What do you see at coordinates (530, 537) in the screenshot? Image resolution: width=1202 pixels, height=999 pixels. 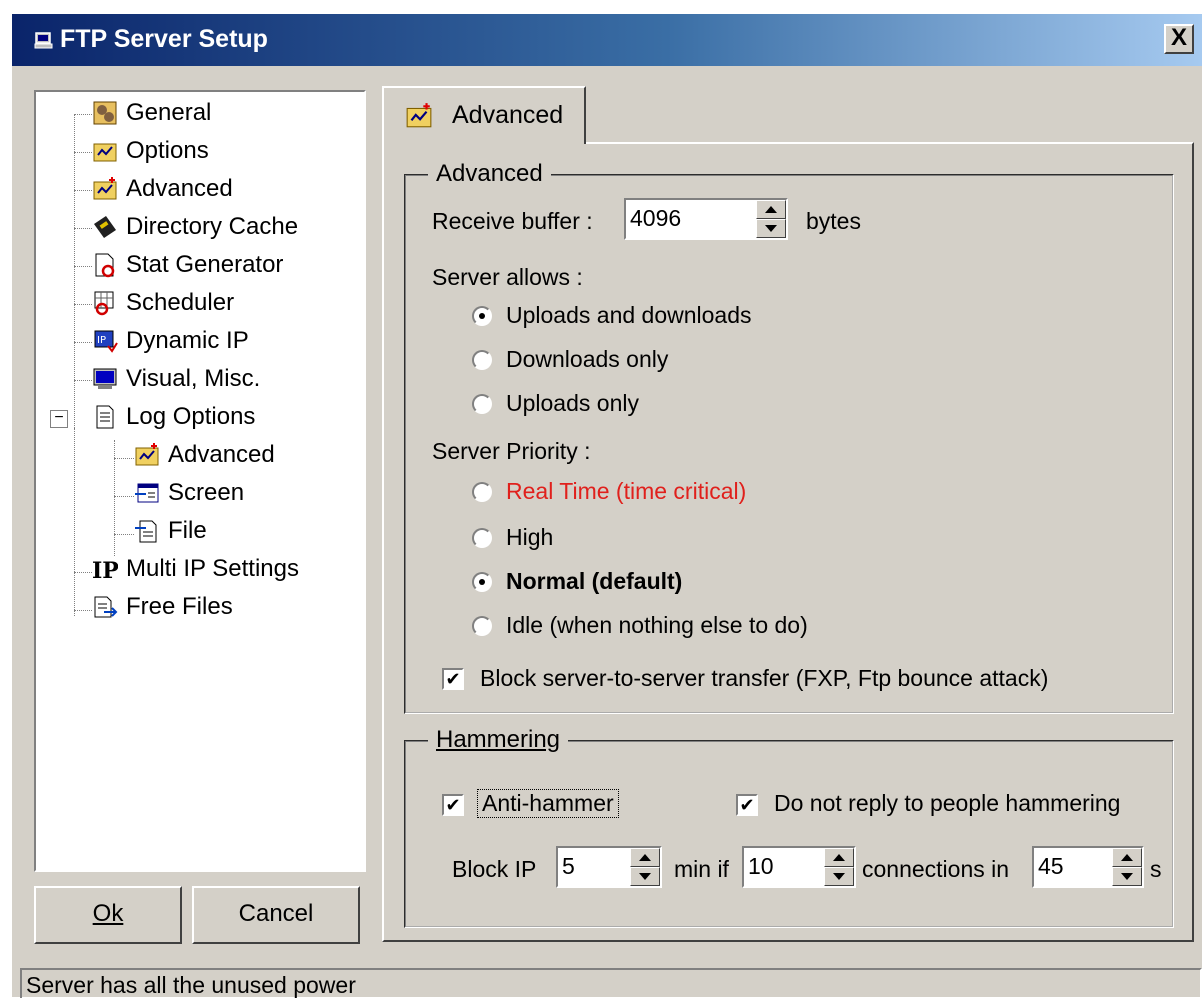 I see `radio-label: High` at bounding box center [530, 537].